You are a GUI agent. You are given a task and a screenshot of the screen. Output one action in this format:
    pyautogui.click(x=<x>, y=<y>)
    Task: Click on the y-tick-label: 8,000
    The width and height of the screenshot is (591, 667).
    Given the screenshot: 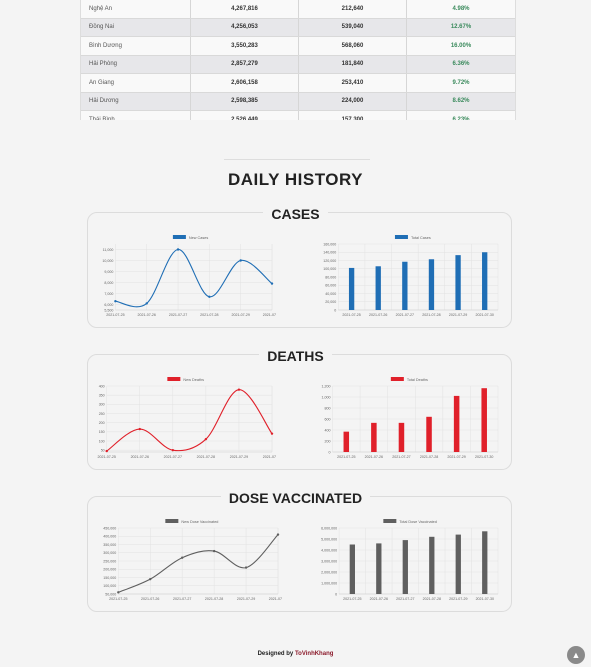 What is the action you would take?
    pyautogui.click(x=108, y=283)
    